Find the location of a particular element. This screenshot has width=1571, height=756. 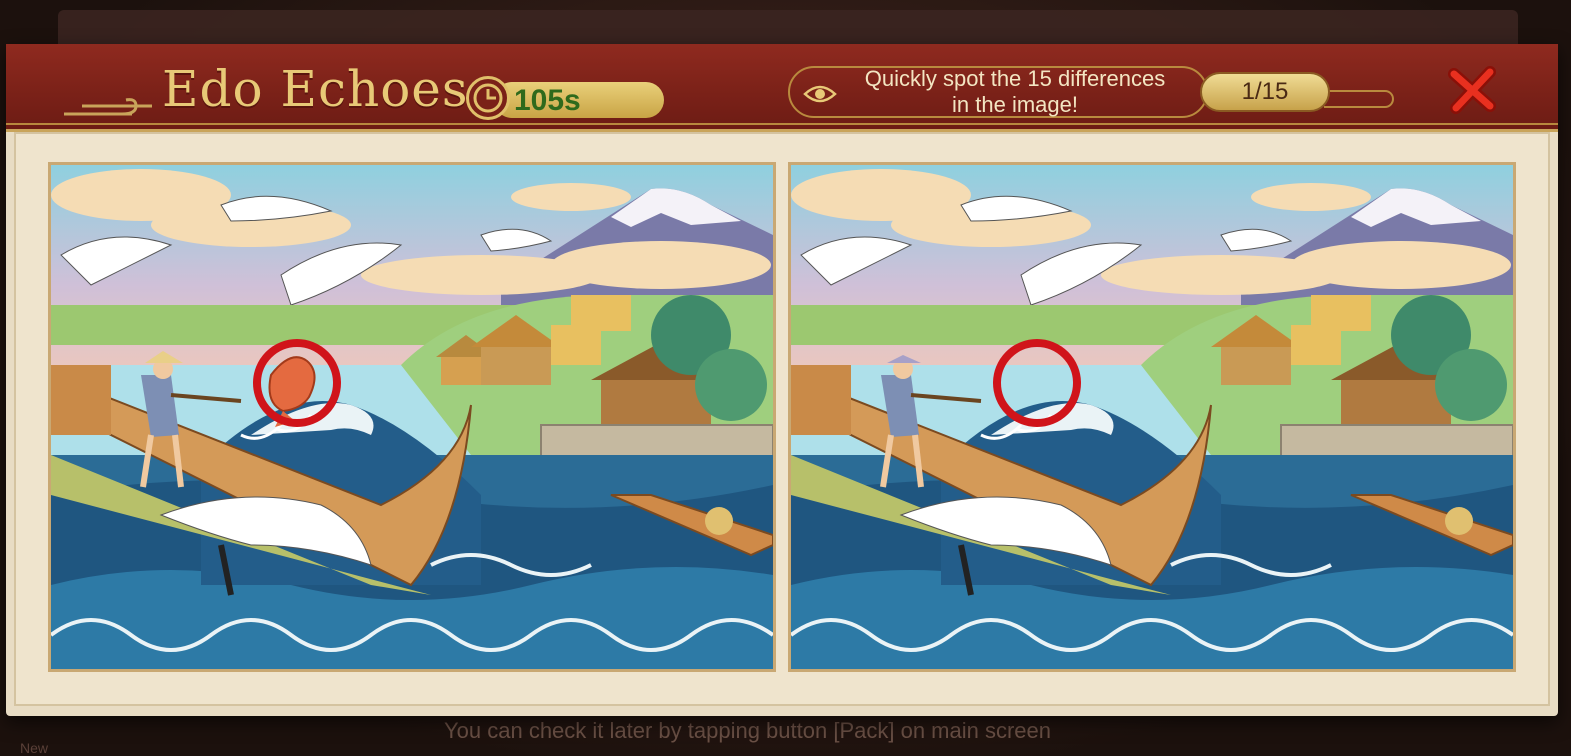

footer-left-label: New is located at coordinates (34, 748).